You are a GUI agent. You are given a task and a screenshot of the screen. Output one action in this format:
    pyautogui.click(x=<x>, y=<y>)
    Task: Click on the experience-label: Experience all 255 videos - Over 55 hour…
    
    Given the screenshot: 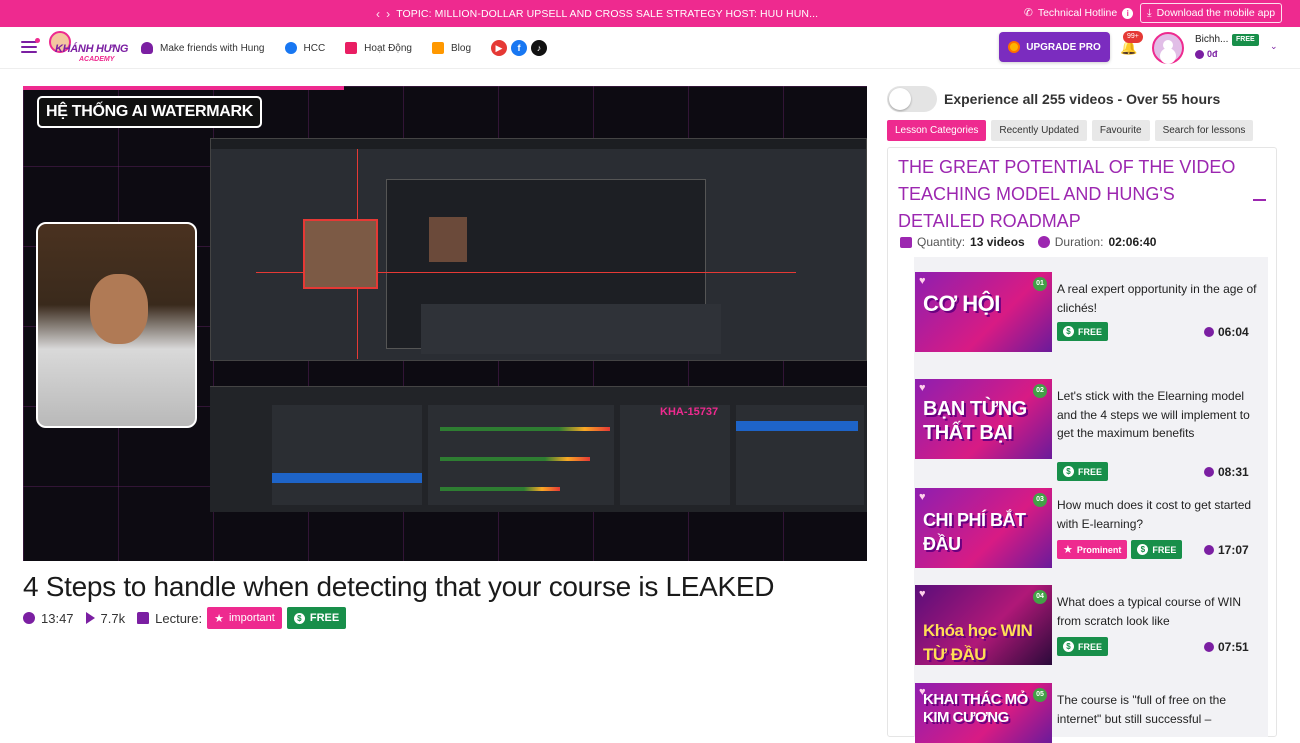 What is the action you would take?
    pyautogui.click(x=1082, y=99)
    